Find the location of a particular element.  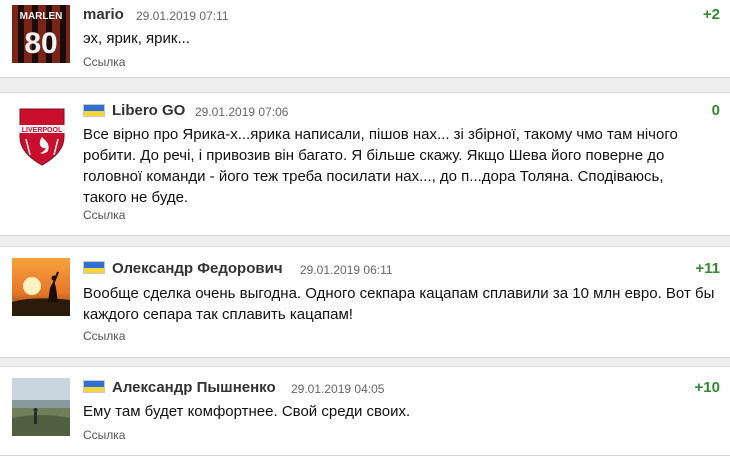

liverpool-crest-icon: LIVERPOOL is located at coordinates (42, 135).